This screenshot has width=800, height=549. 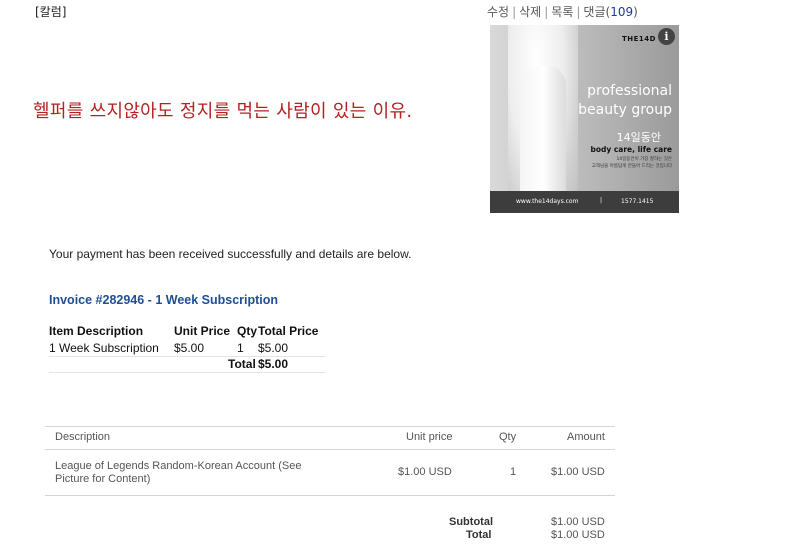 What do you see at coordinates (513, 472) in the screenshot?
I see `line-item-qty: 1` at bounding box center [513, 472].